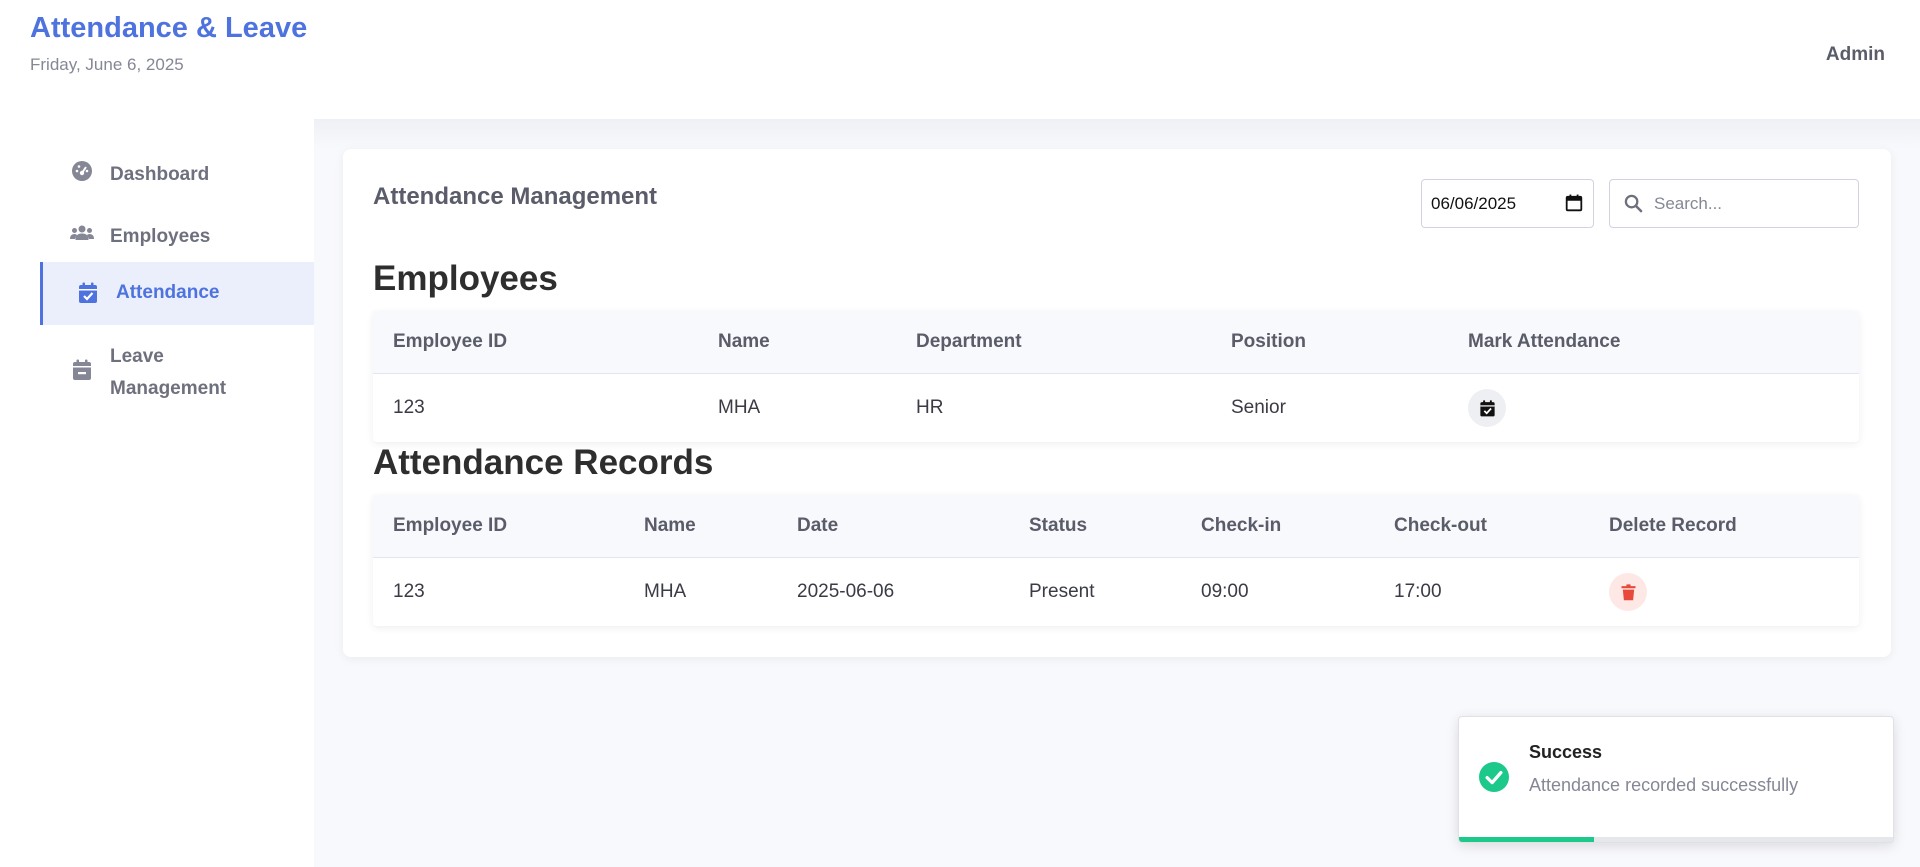 The height and width of the screenshot is (867, 1920). I want to click on record-name: MHA, so click(665, 591).